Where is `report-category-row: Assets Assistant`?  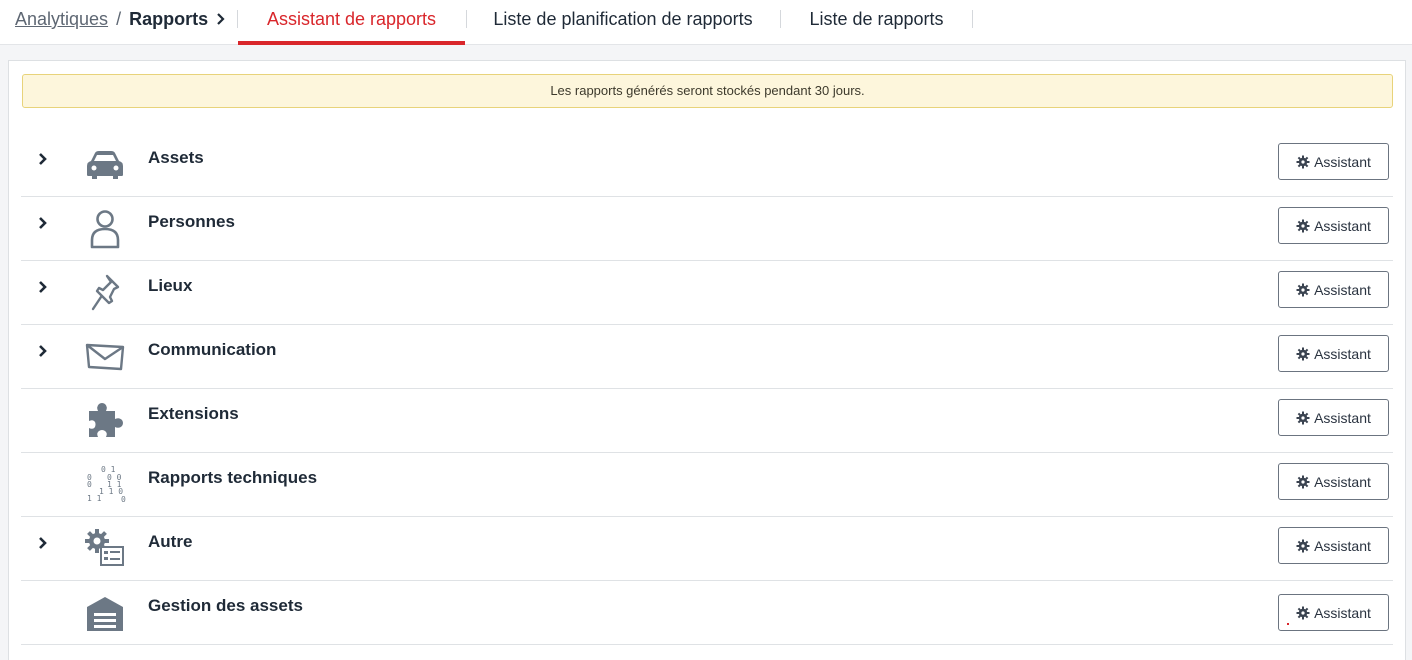 report-category-row: Assets Assistant is located at coordinates (707, 165).